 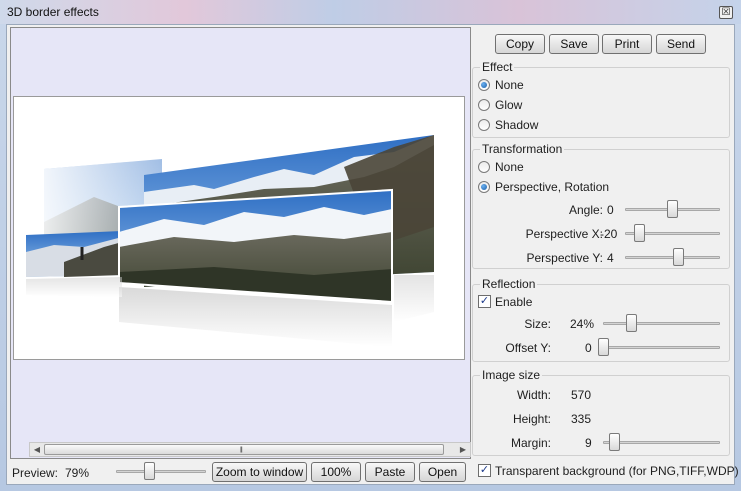 What do you see at coordinates (161, 471) in the screenshot?
I see `preview-zoom-slider-track` at bounding box center [161, 471].